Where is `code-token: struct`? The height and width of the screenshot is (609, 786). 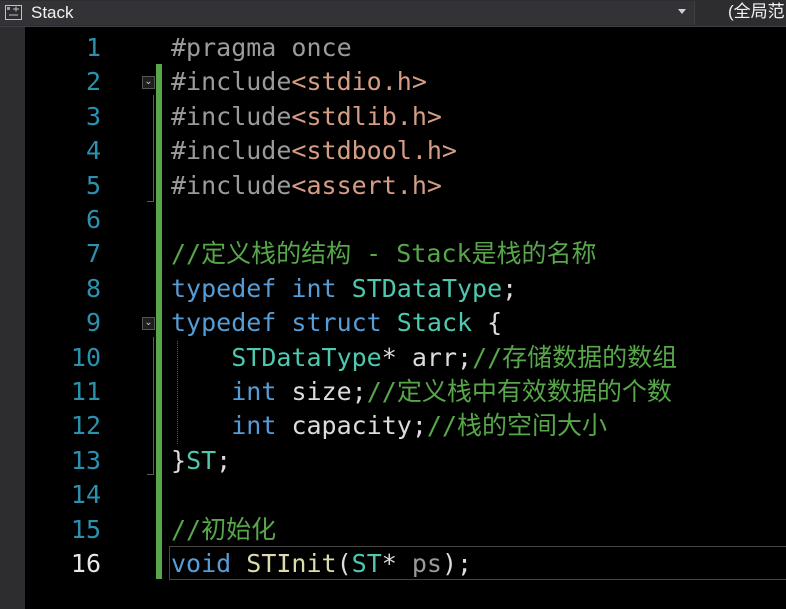 code-token: struct is located at coordinates (336, 323).